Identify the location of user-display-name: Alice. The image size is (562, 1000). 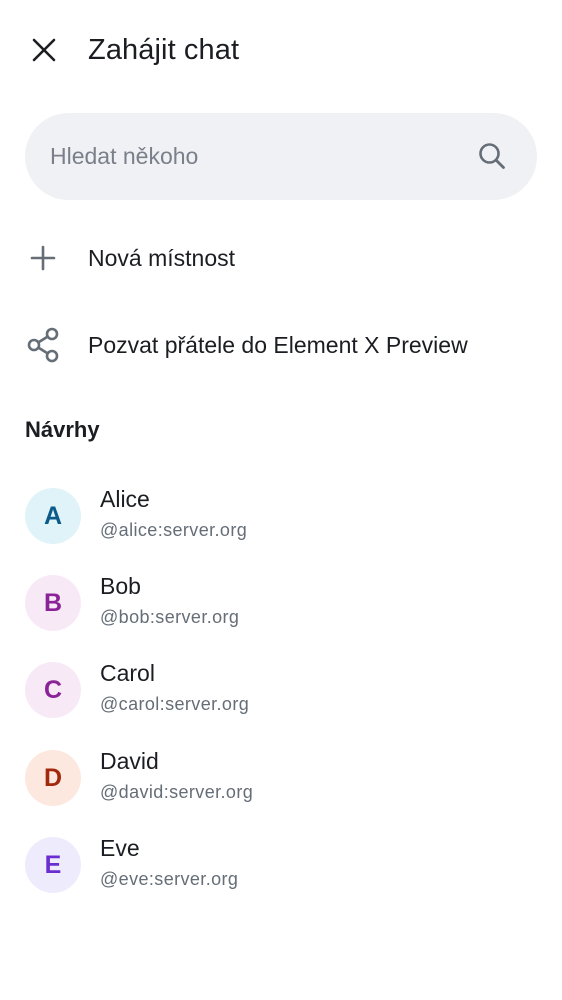
(125, 499).